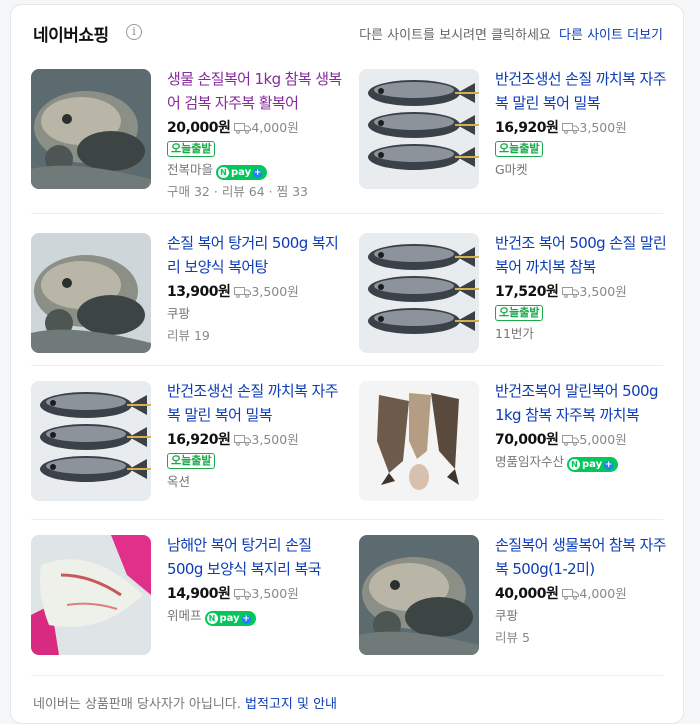 This screenshot has height=724, width=700. What do you see at coordinates (137, 704) in the screenshot?
I see `footer-notice: 네이버는 상품판매 당사자가 아닙니다.` at bounding box center [137, 704].